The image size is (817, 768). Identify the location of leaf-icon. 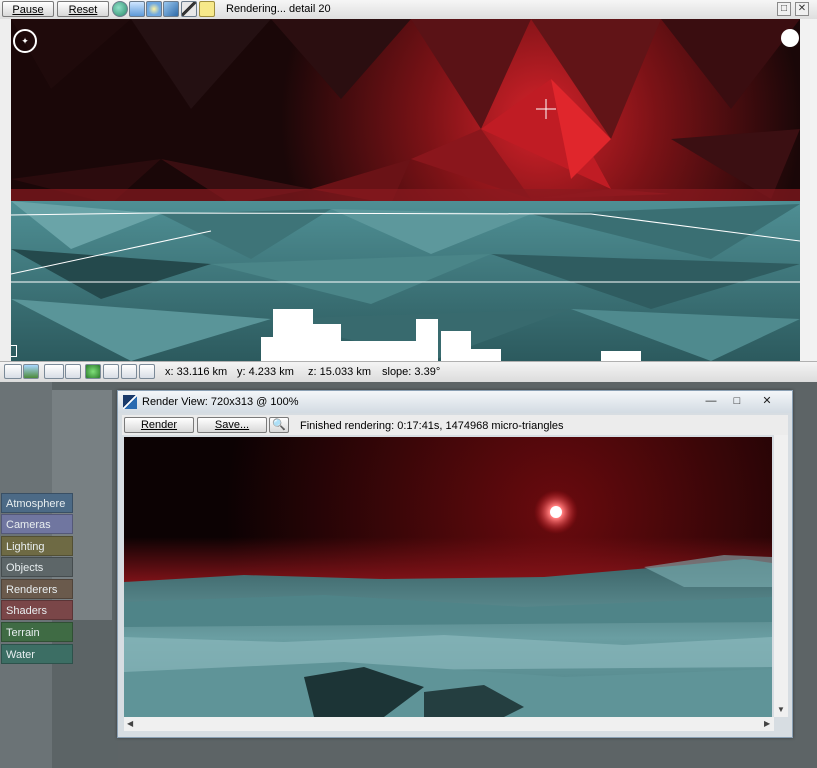
(147, 371).